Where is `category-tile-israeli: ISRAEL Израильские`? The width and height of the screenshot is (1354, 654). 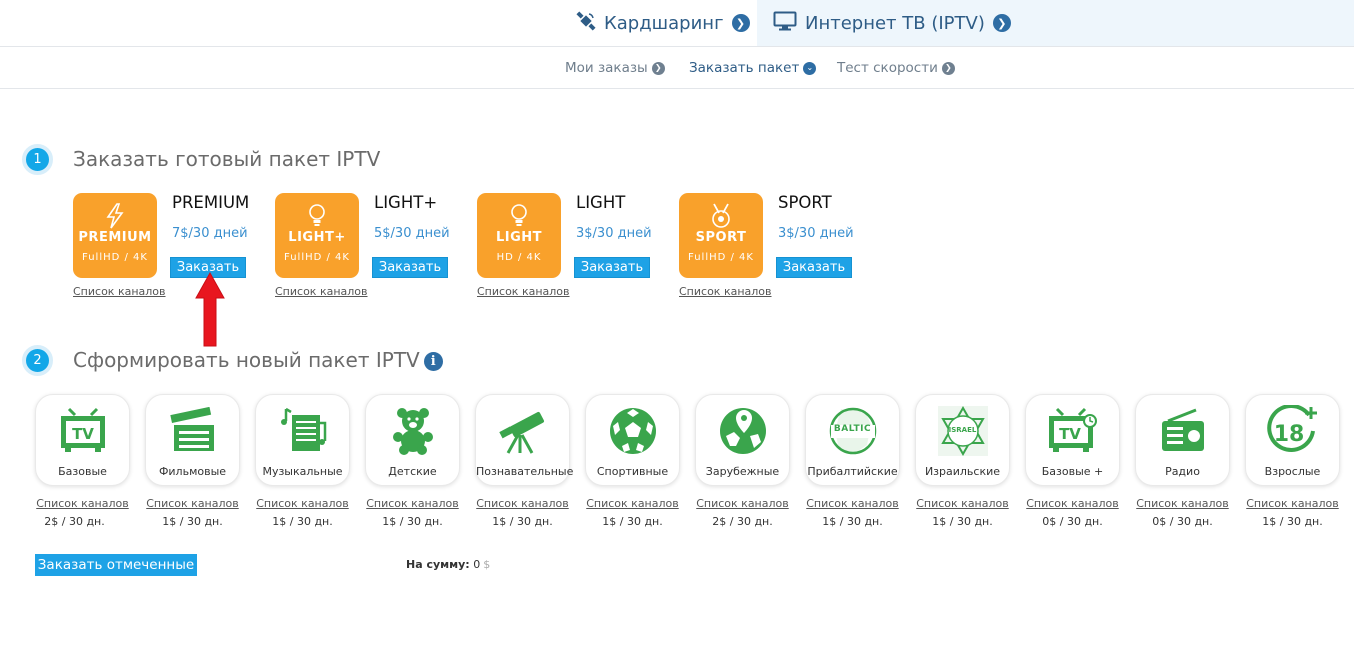 category-tile-israeli: ISRAEL Израильские is located at coordinates (962, 440).